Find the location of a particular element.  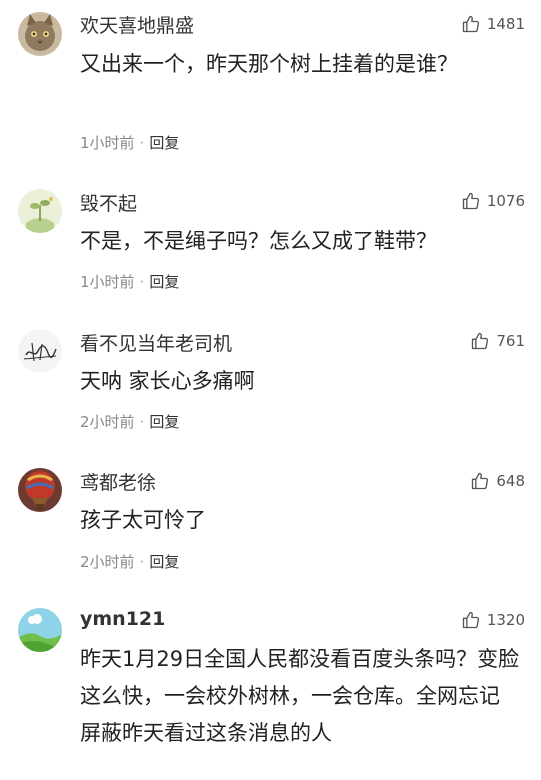

like-button: 761 is located at coordinates (497, 341).